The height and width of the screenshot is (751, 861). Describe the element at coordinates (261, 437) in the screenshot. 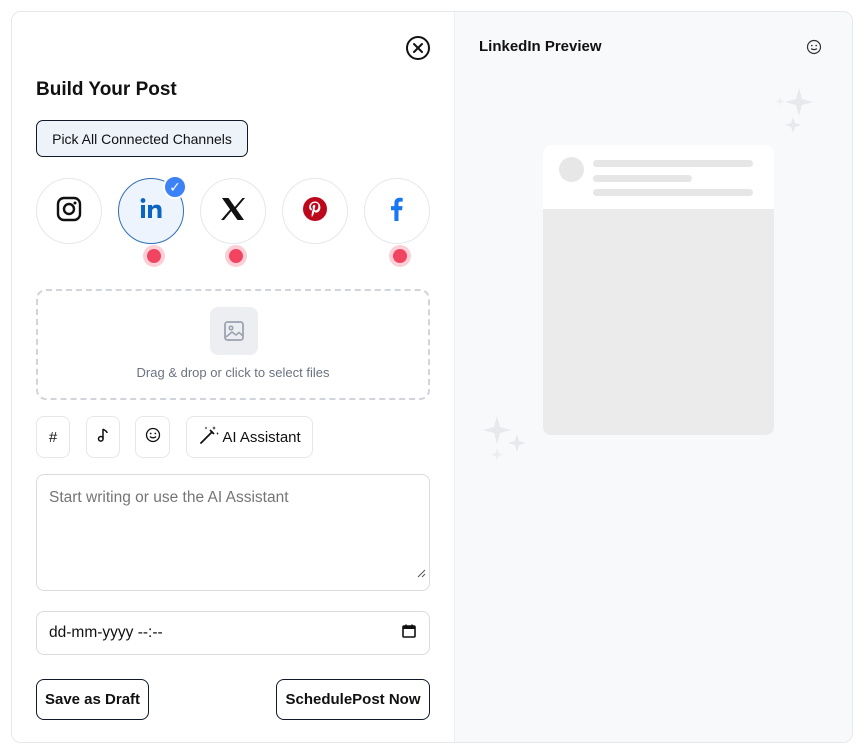

I see `ai-assistant-label: AI Assistant` at that location.